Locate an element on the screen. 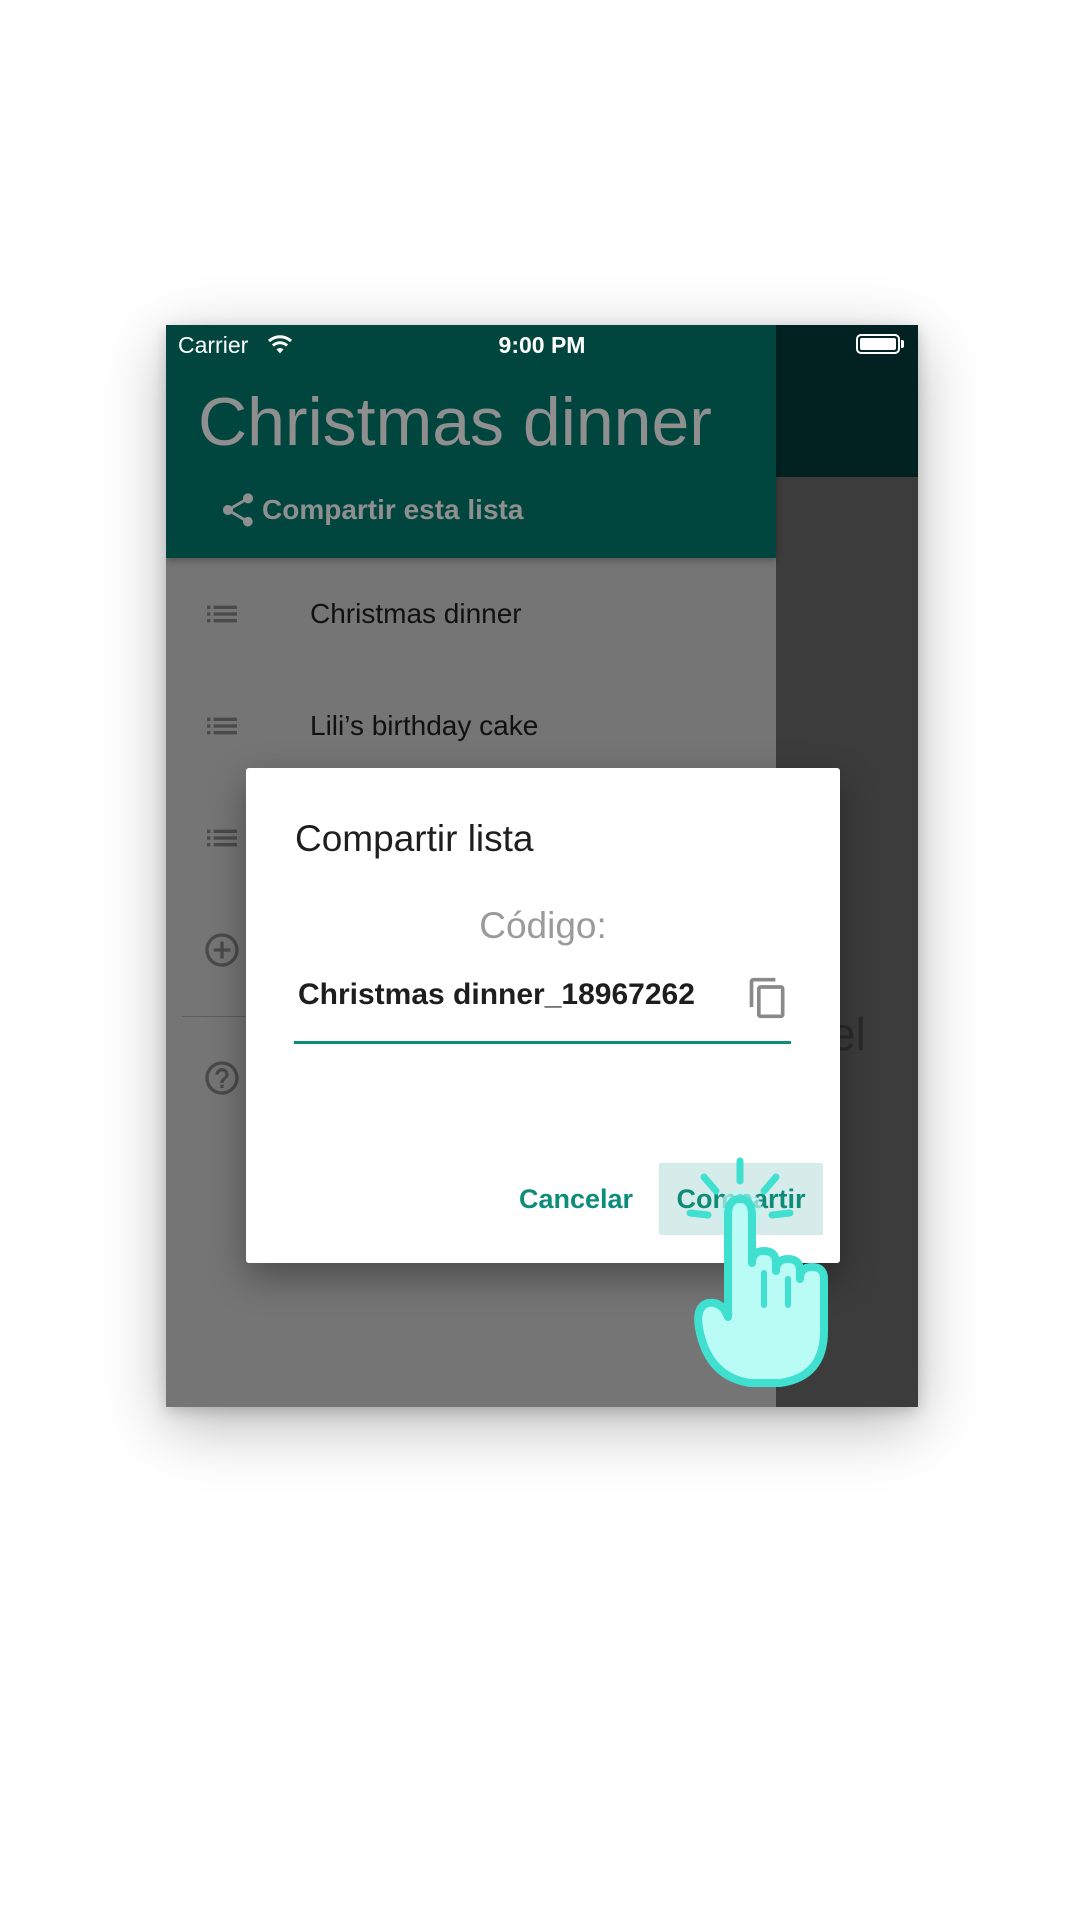  status-time: 9:00 PM is located at coordinates (542, 345).